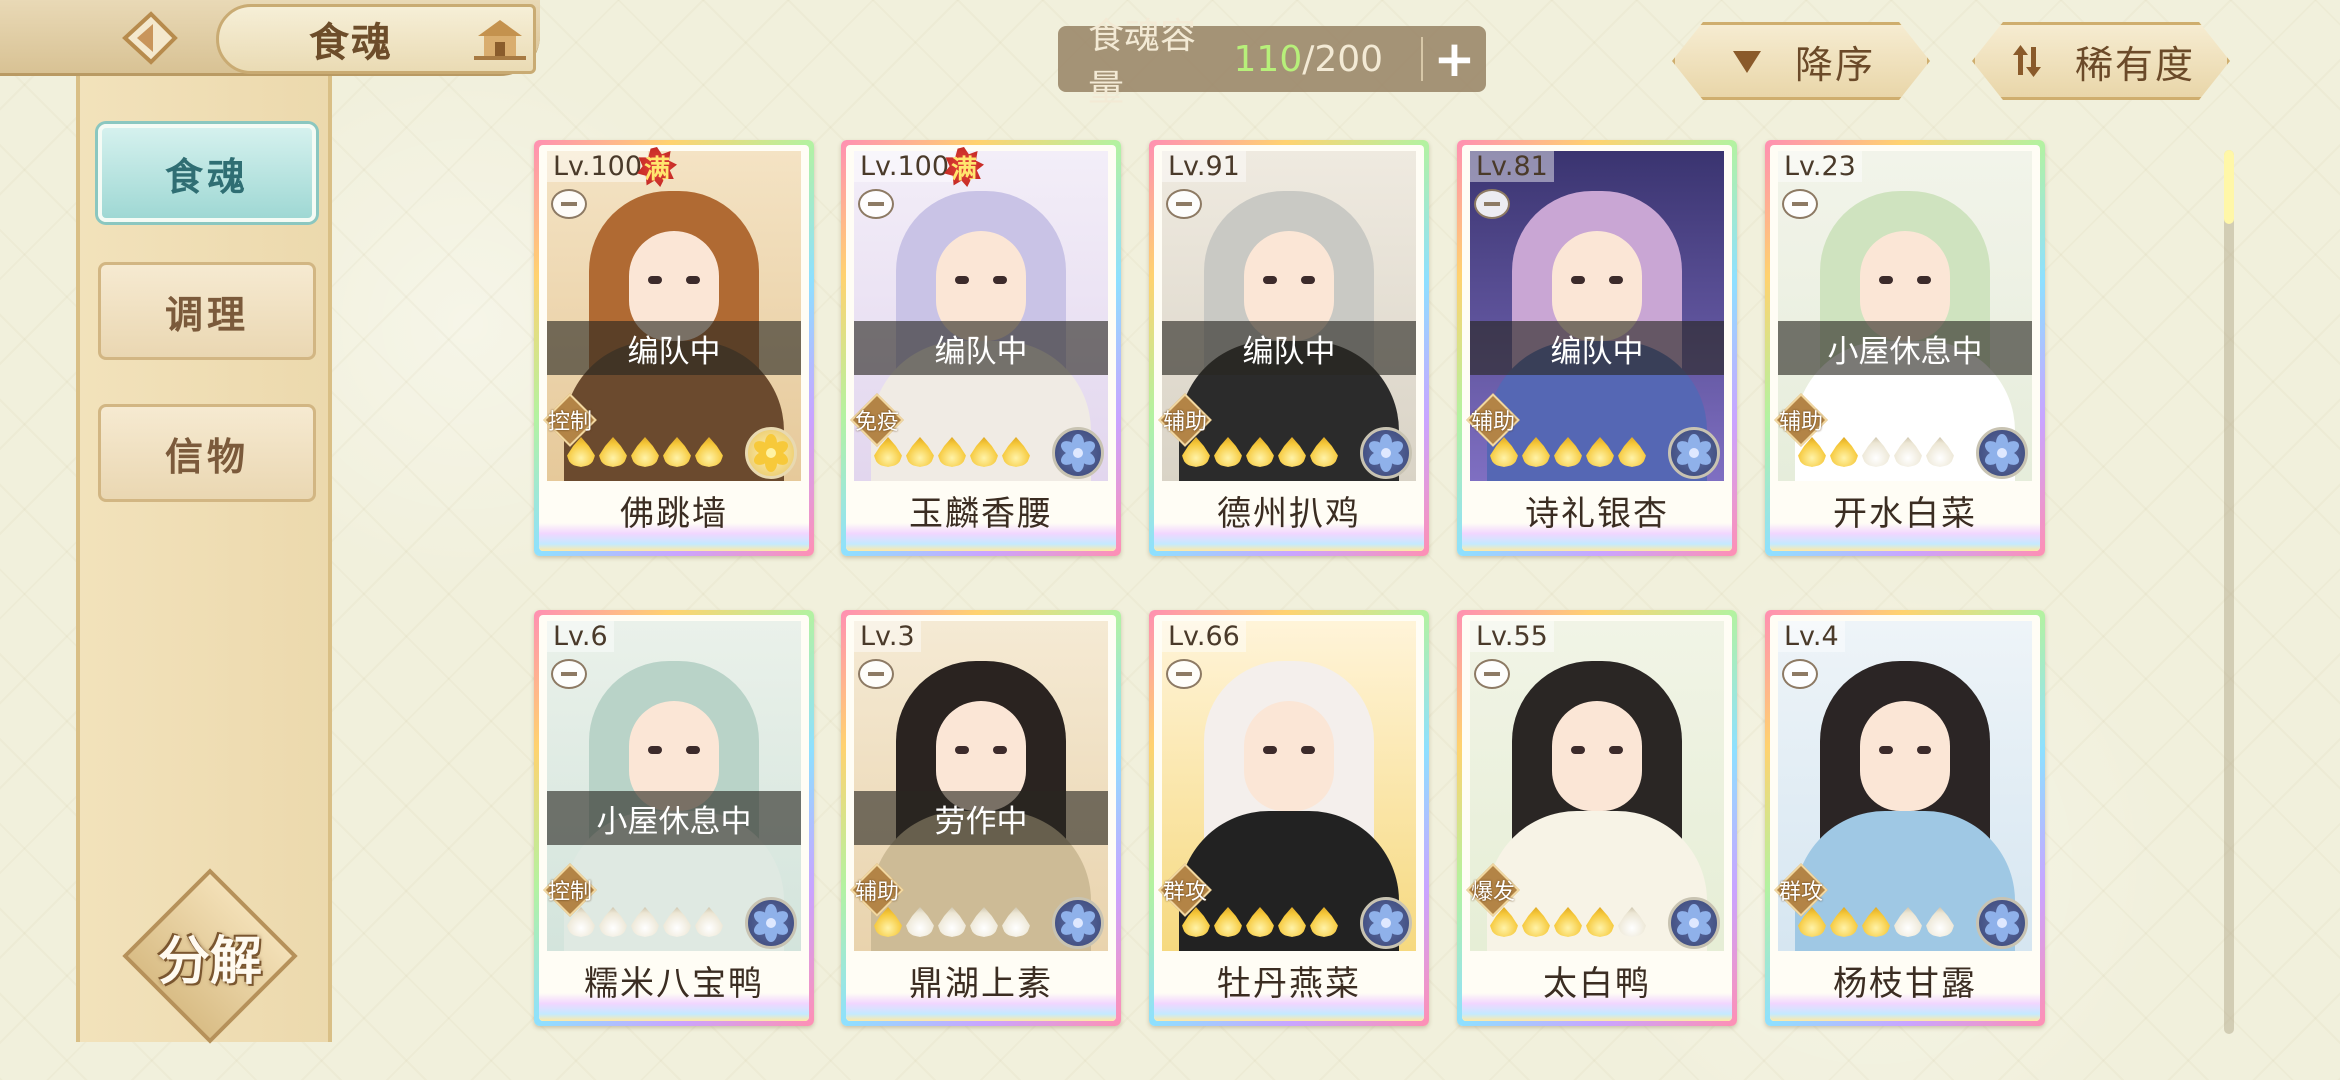 The height and width of the screenshot is (1080, 2340). What do you see at coordinates (1289, 818) in the screenshot?
I see `food-soul-card: Lv.66 群攻 牡丹燕菜` at bounding box center [1289, 818].